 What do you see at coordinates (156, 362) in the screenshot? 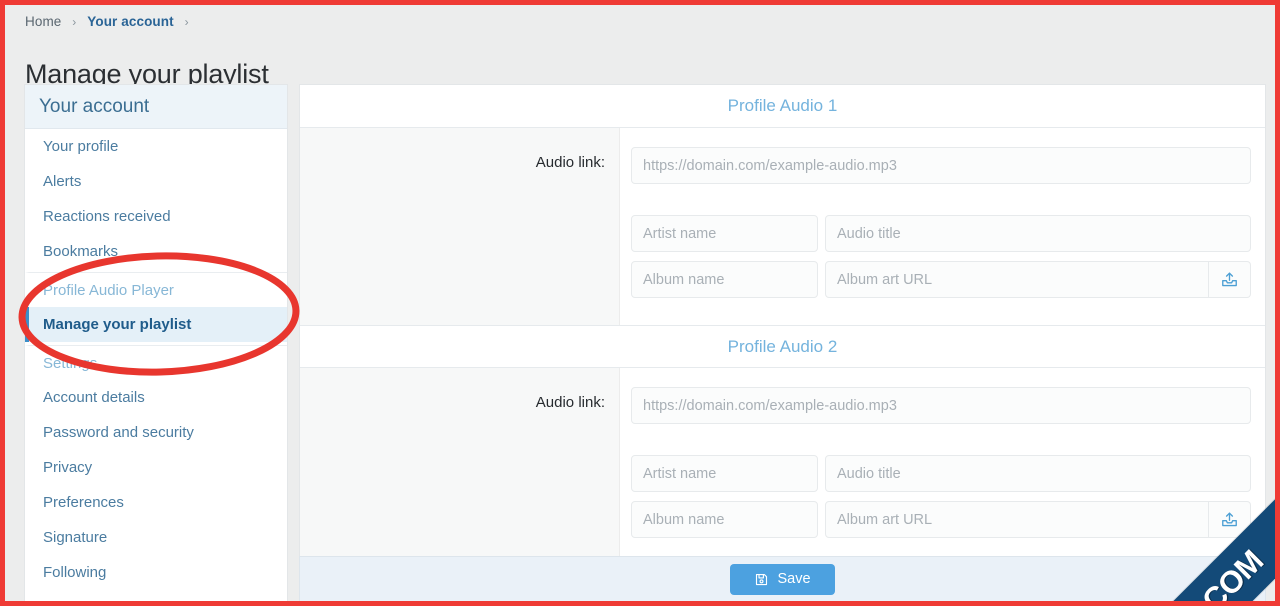
I see `sidebar-group-settings: Settings` at bounding box center [156, 362].